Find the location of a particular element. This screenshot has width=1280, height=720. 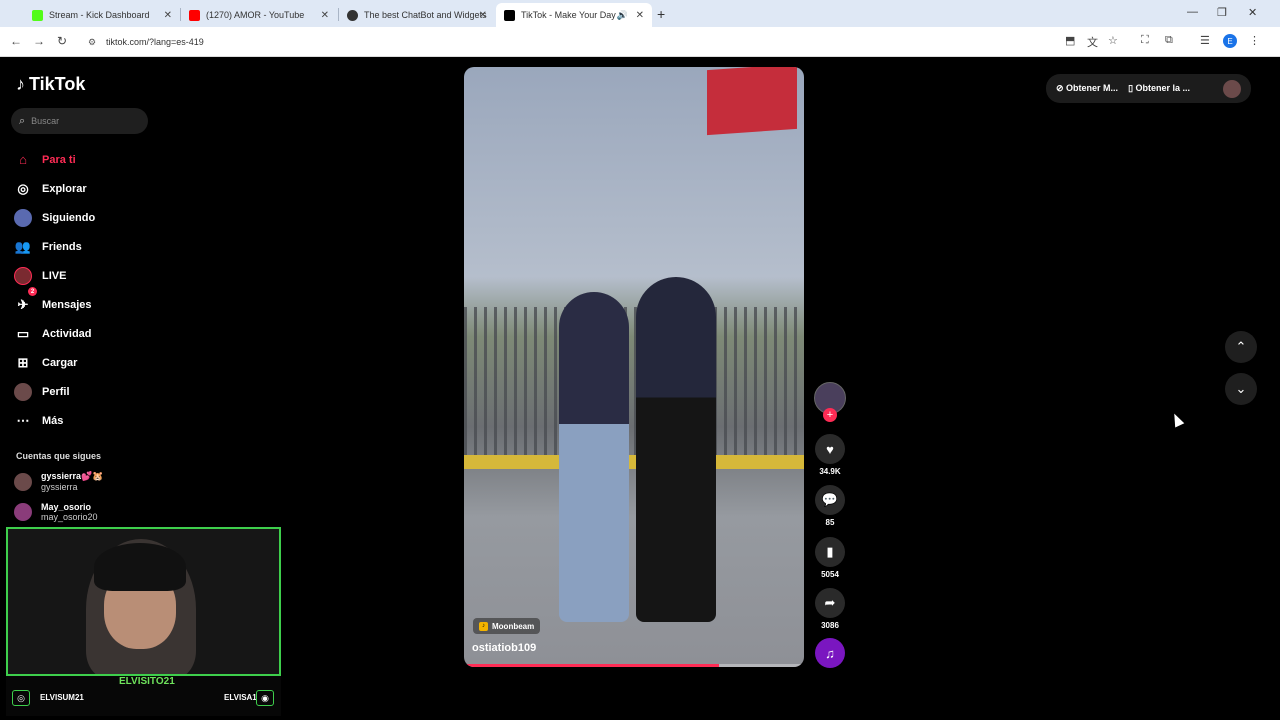

extensions-icon: ⧉ is located at coordinates (1169, 40).